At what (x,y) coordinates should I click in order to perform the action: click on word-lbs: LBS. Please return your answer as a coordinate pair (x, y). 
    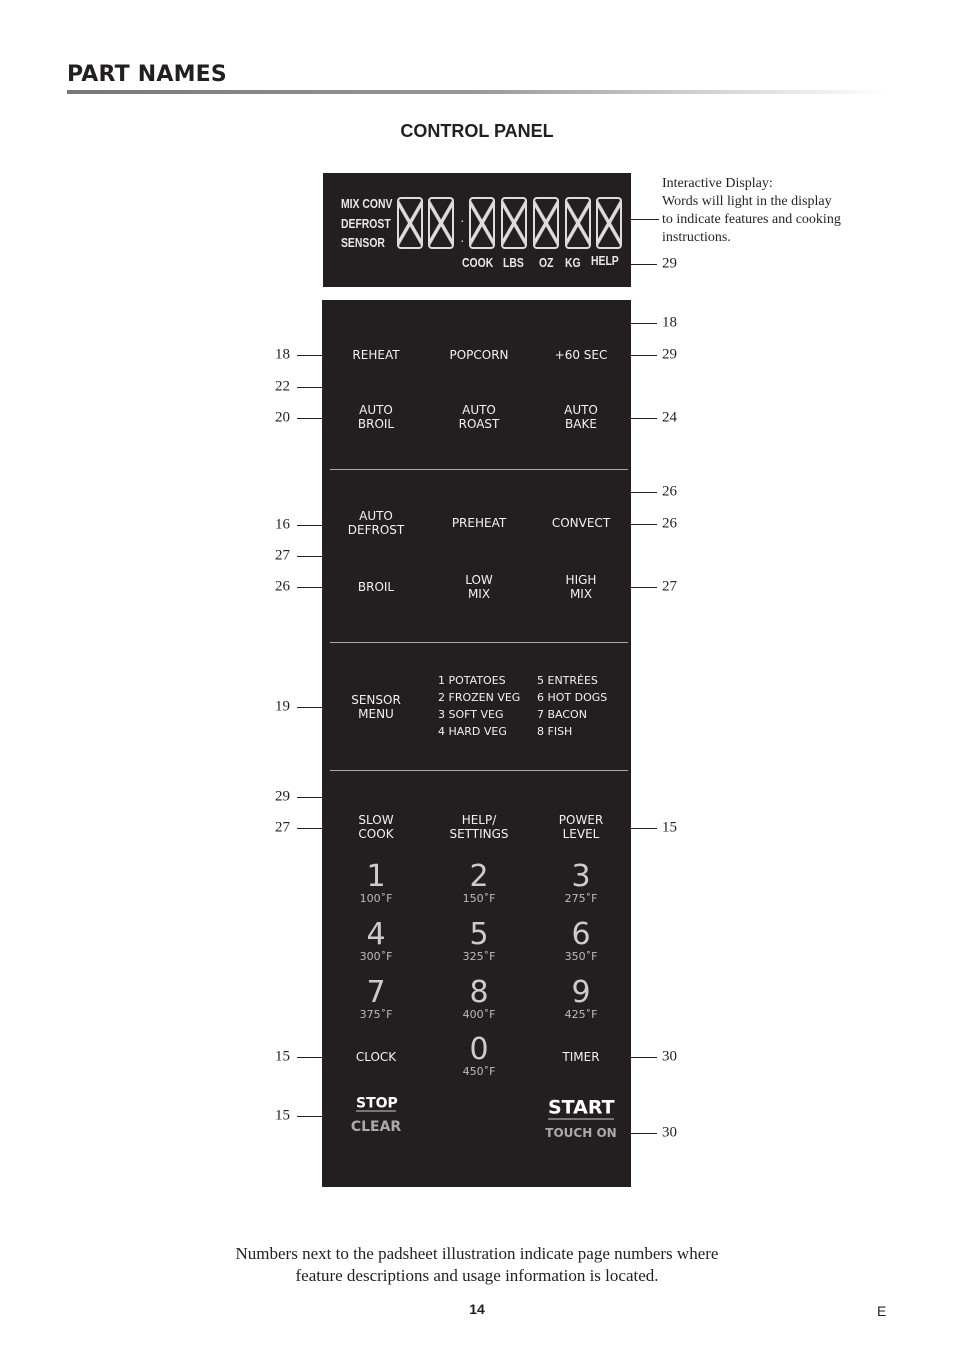
    Looking at the image, I should click on (513, 262).